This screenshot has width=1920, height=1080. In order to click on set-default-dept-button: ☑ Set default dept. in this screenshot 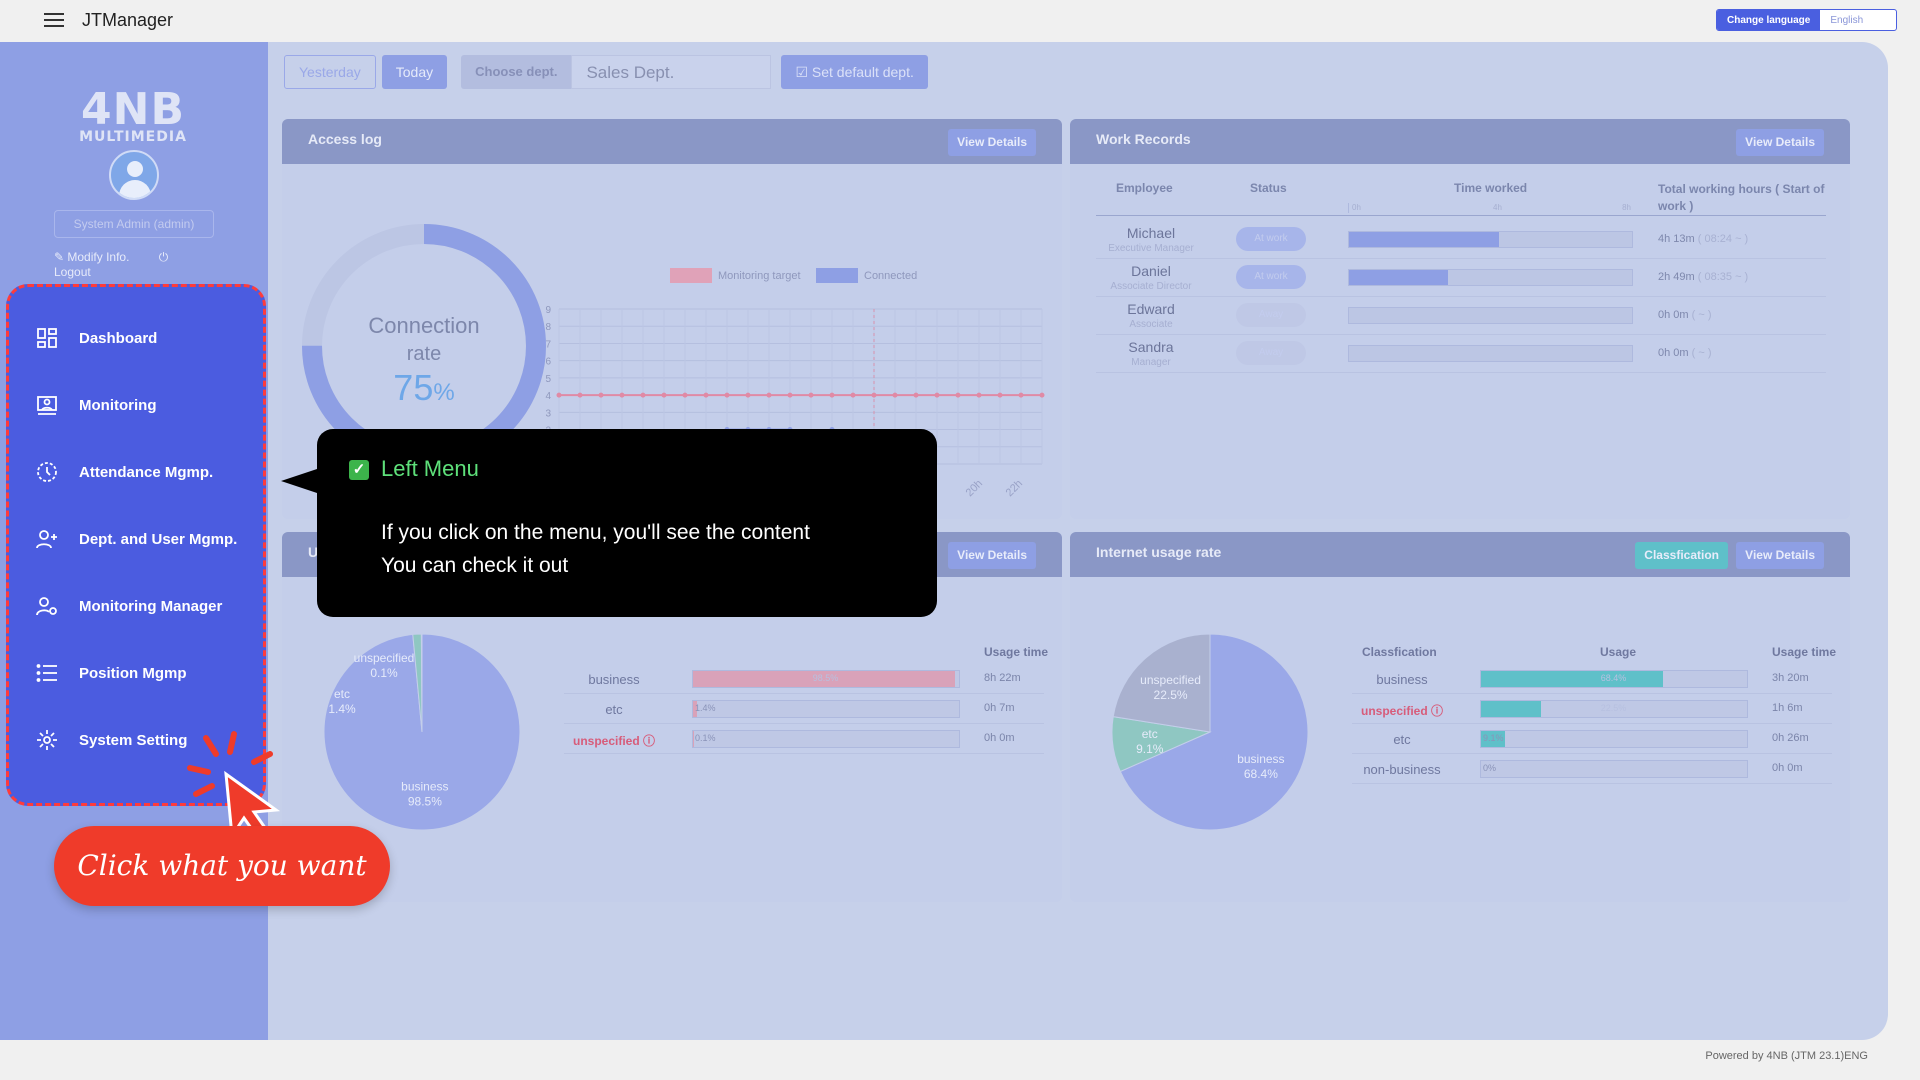, I will do `click(854, 72)`.